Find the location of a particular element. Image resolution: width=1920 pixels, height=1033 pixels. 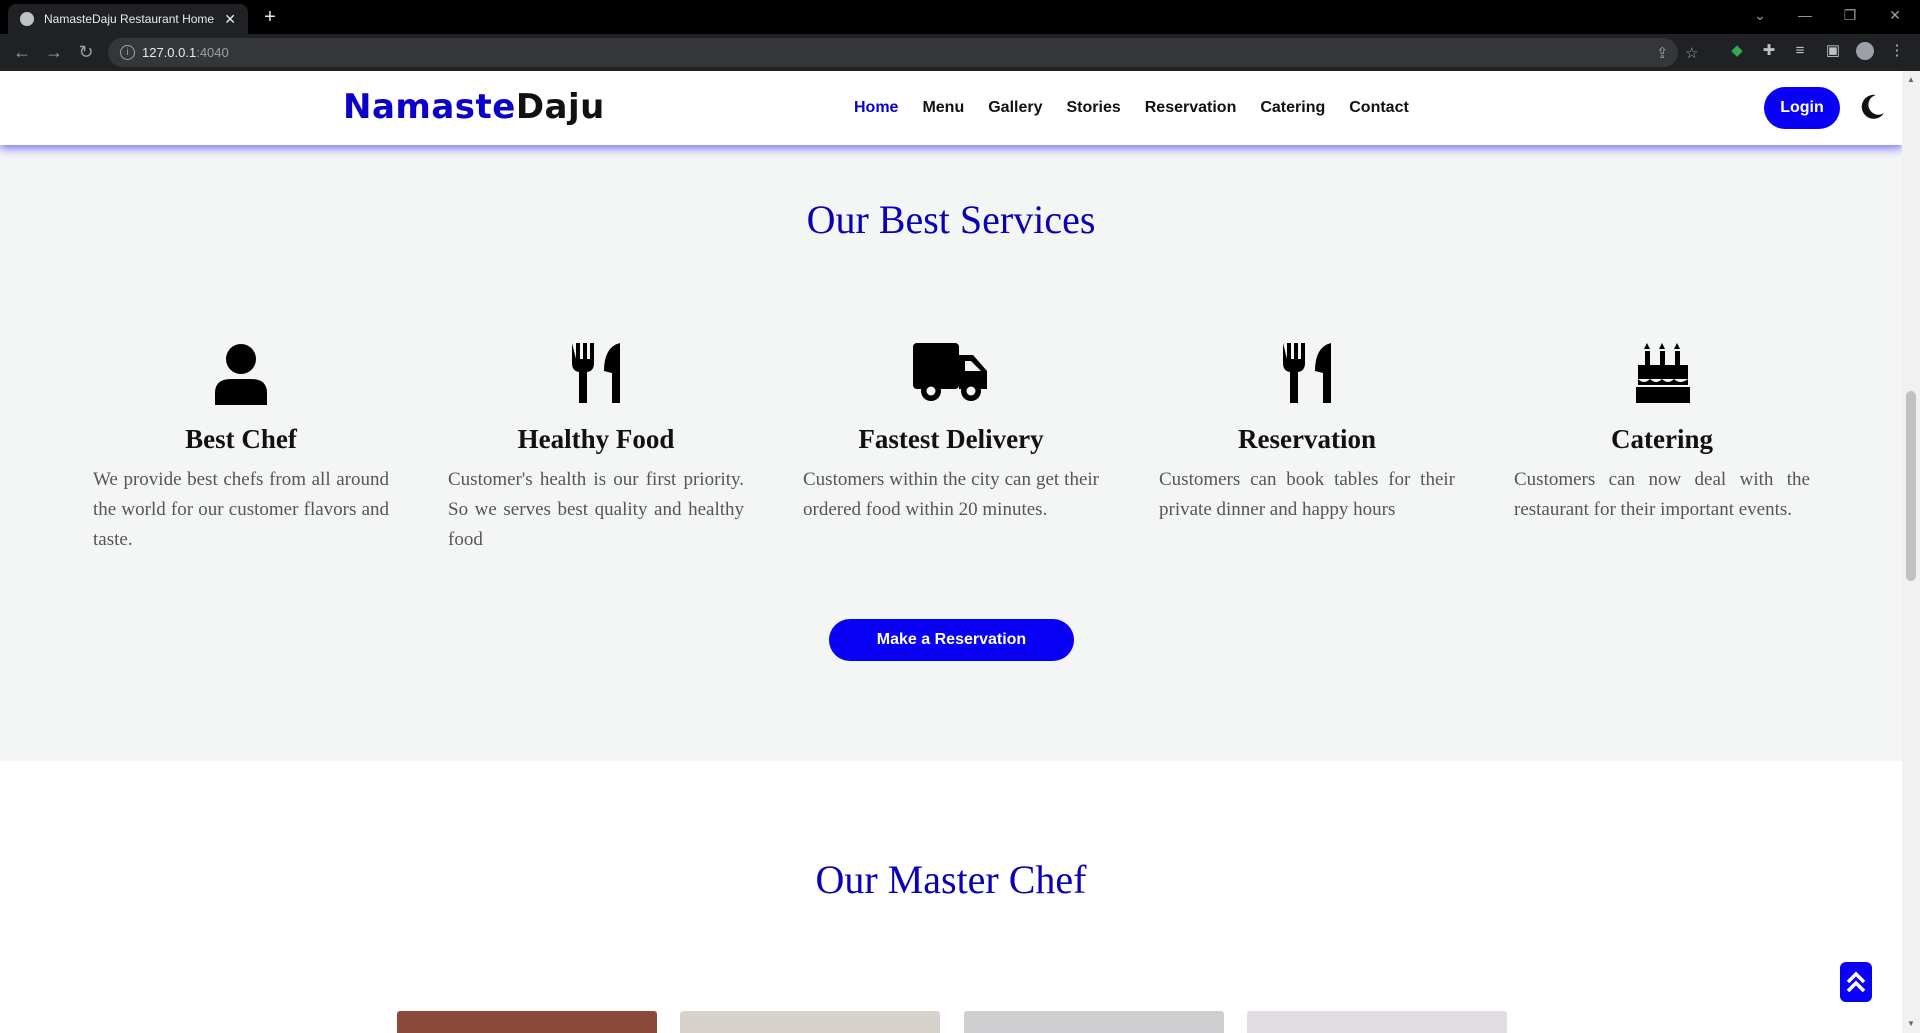

user-icon is located at coordinates (241, 374).